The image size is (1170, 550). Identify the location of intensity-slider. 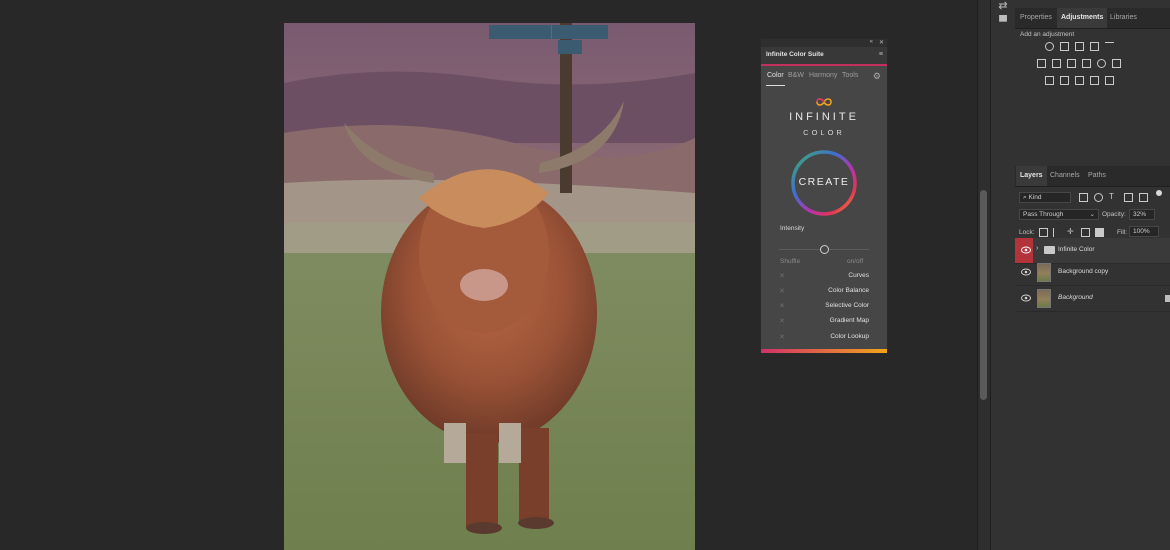
(824, 250).